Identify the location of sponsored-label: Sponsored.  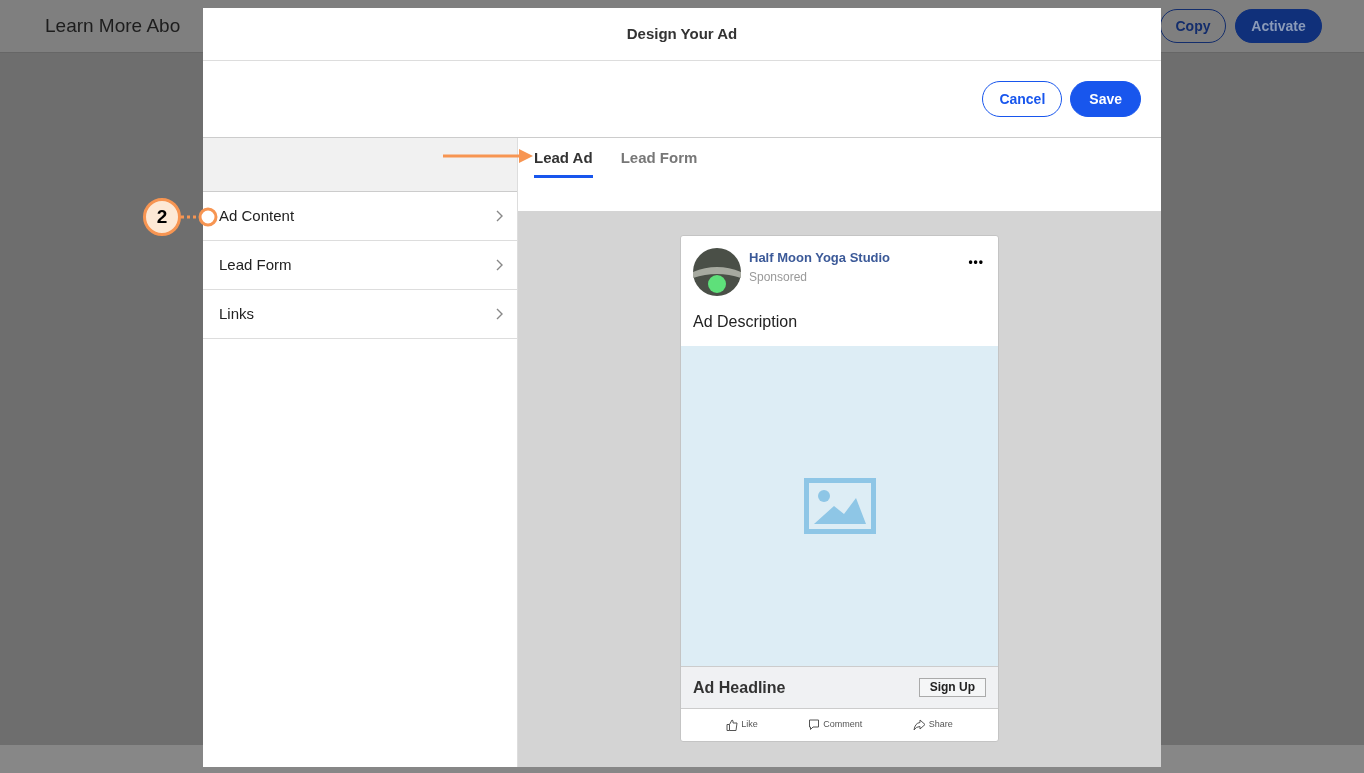
(779, 277).